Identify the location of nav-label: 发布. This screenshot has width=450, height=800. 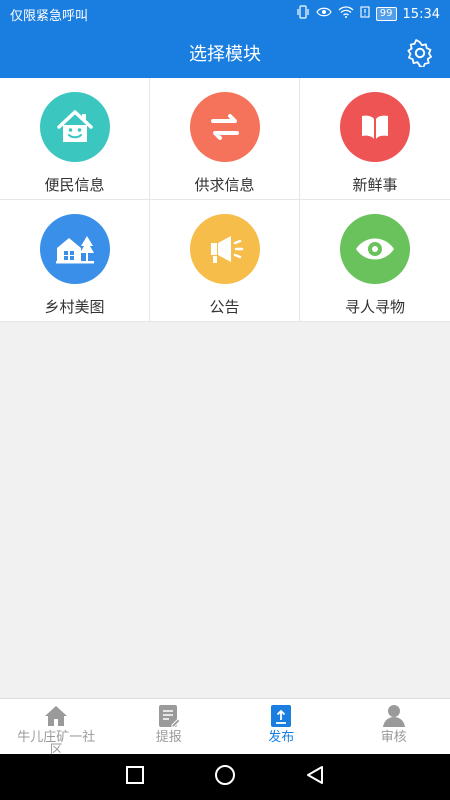
(281, 737).